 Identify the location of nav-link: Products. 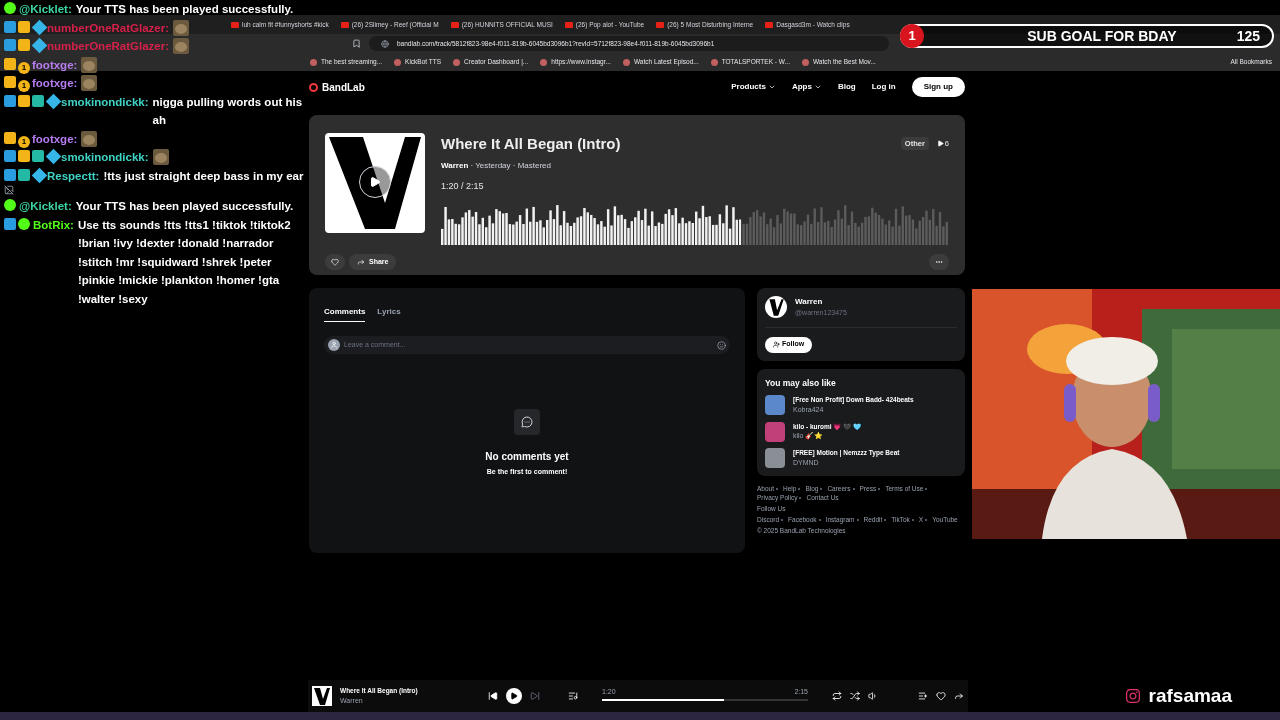
(753, 87).